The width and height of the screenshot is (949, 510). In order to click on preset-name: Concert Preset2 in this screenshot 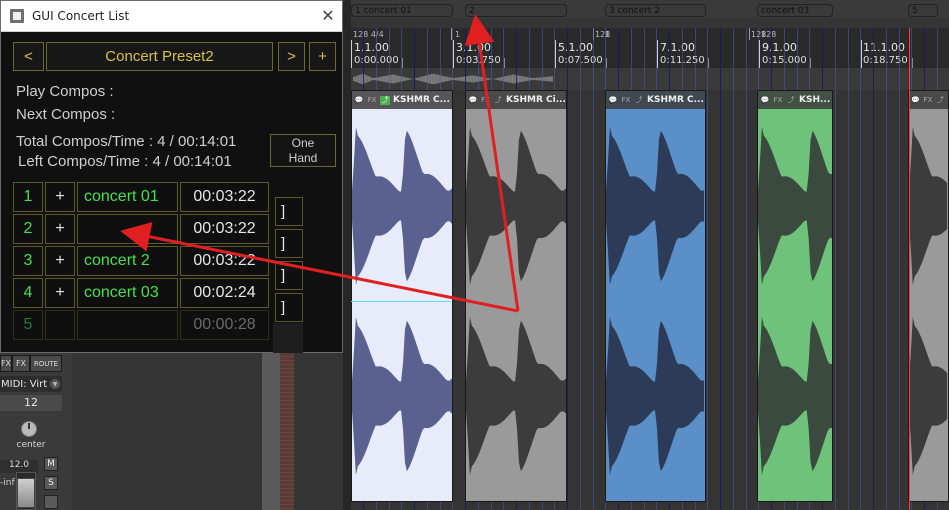, I will do `click(159, 56)`.